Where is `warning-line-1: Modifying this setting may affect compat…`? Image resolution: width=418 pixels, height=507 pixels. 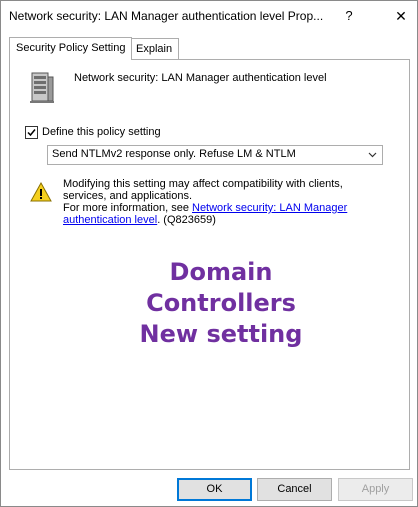
warning-line-1: Modifying this setting may affect compat… is located at coordinates (203, 190).